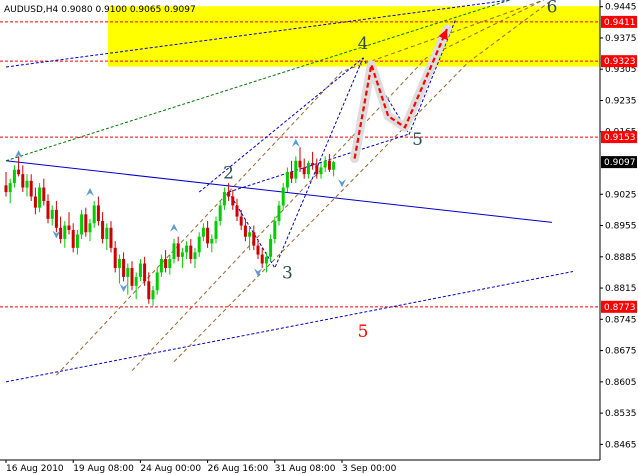  I want to click on target-zone-layer, so click(354, 36).